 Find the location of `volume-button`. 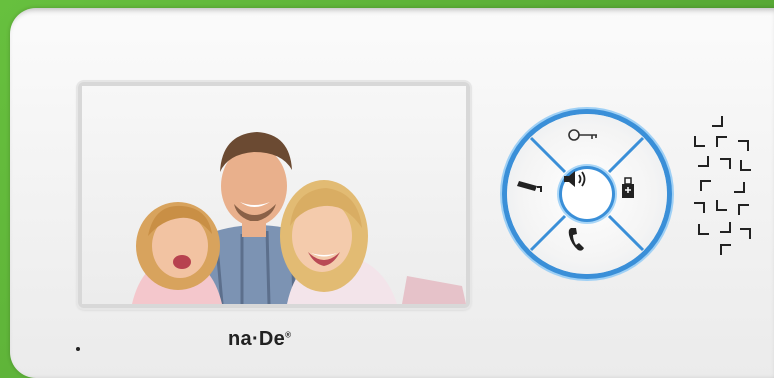

volume-button is located at coordinates (587, 194).